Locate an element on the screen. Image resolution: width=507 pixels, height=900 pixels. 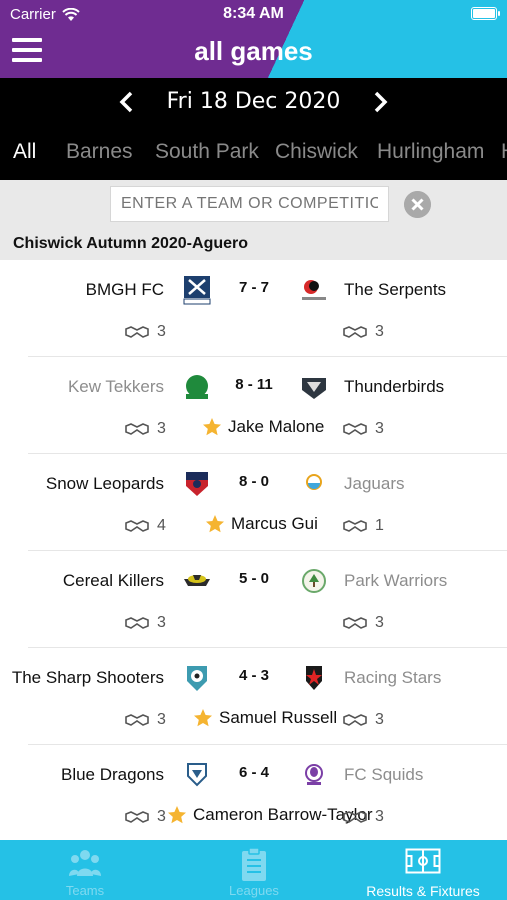
match-row: Cereal Killers 5 - 0 Park Warriors 3 3 is located at coordinates (253, 599).